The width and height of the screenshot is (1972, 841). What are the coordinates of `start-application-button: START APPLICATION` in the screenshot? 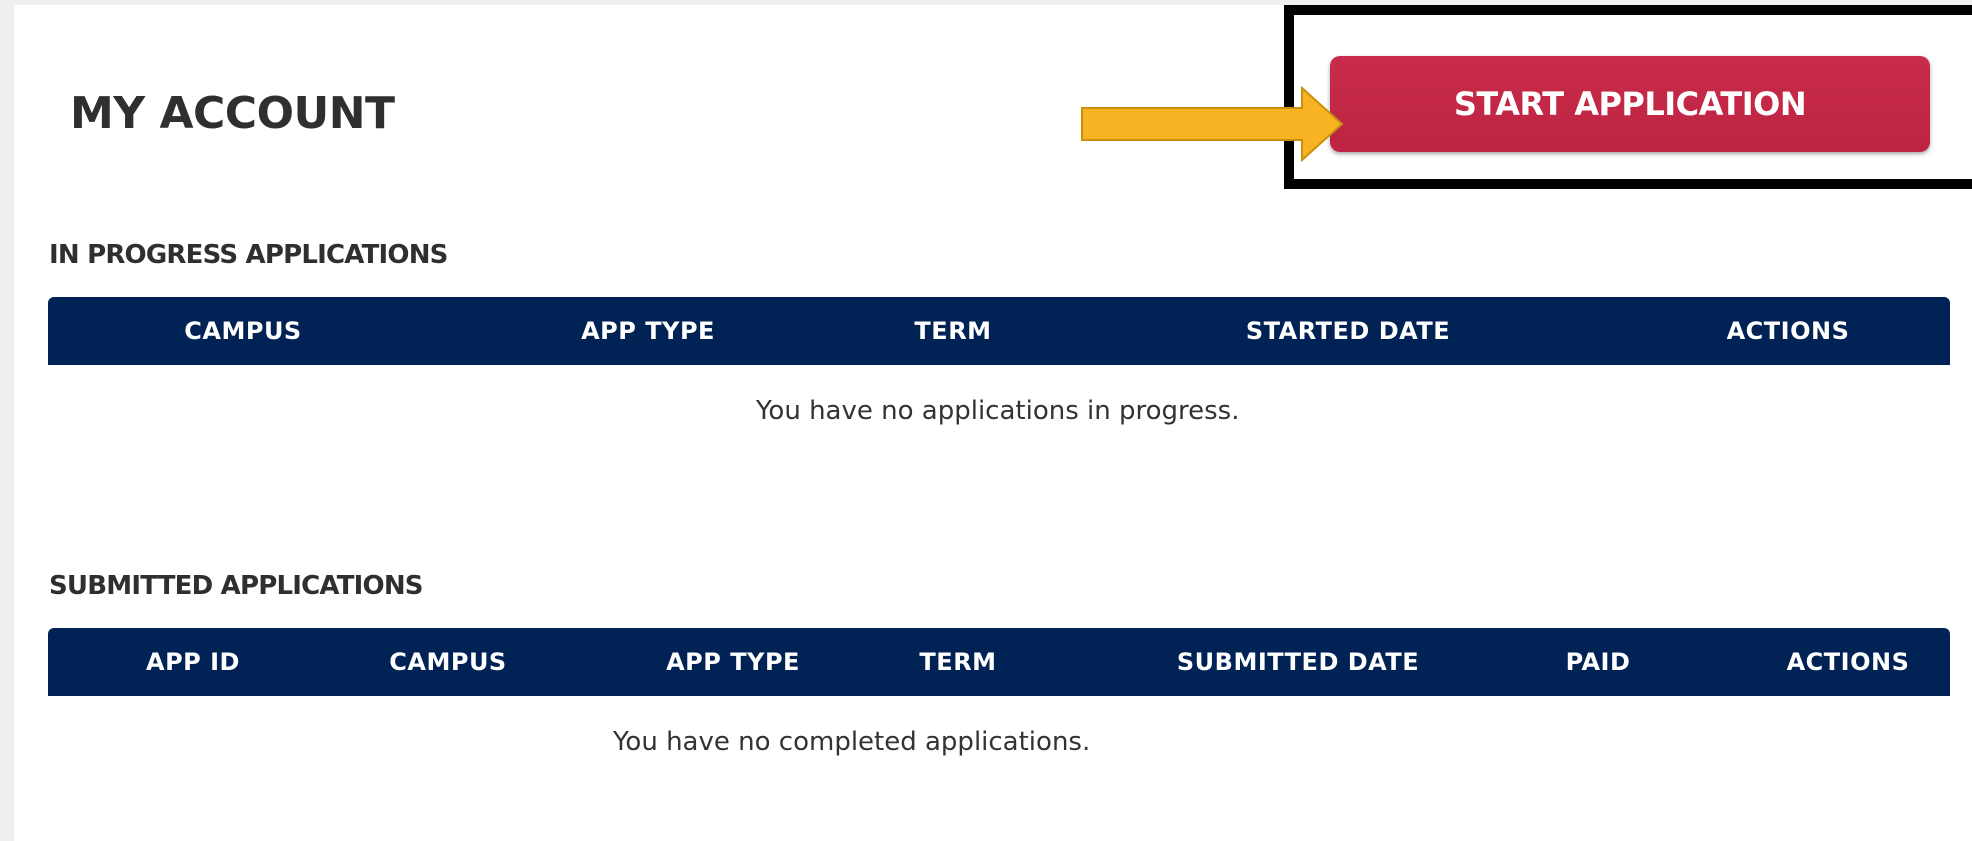 It's located at (1630, 104).